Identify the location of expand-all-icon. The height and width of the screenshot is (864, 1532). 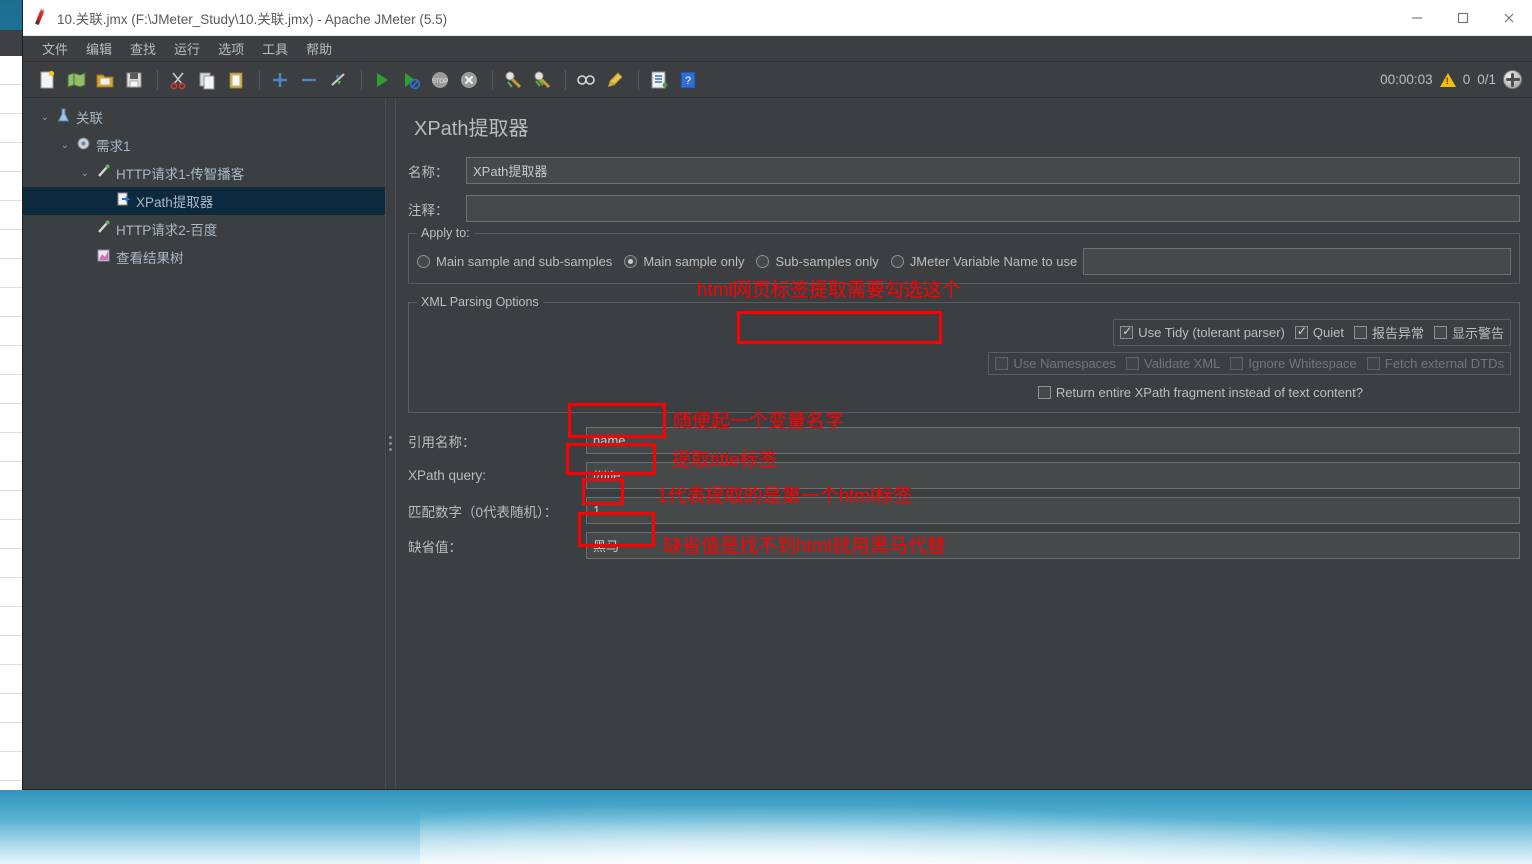
(280, 80).